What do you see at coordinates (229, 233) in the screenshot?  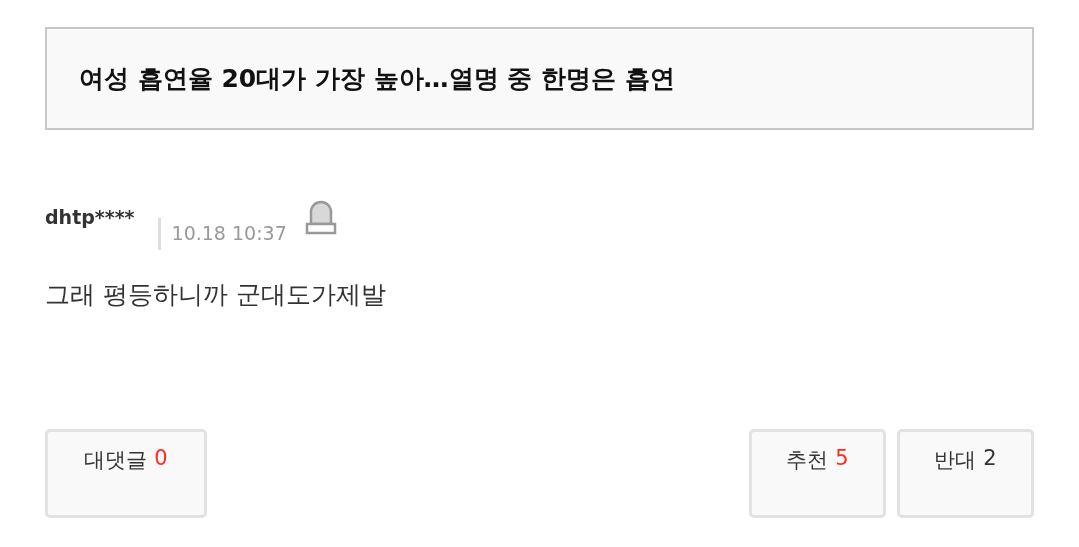 I see `comment-time: 10.18 10:37` at bounding box center [229, 233].